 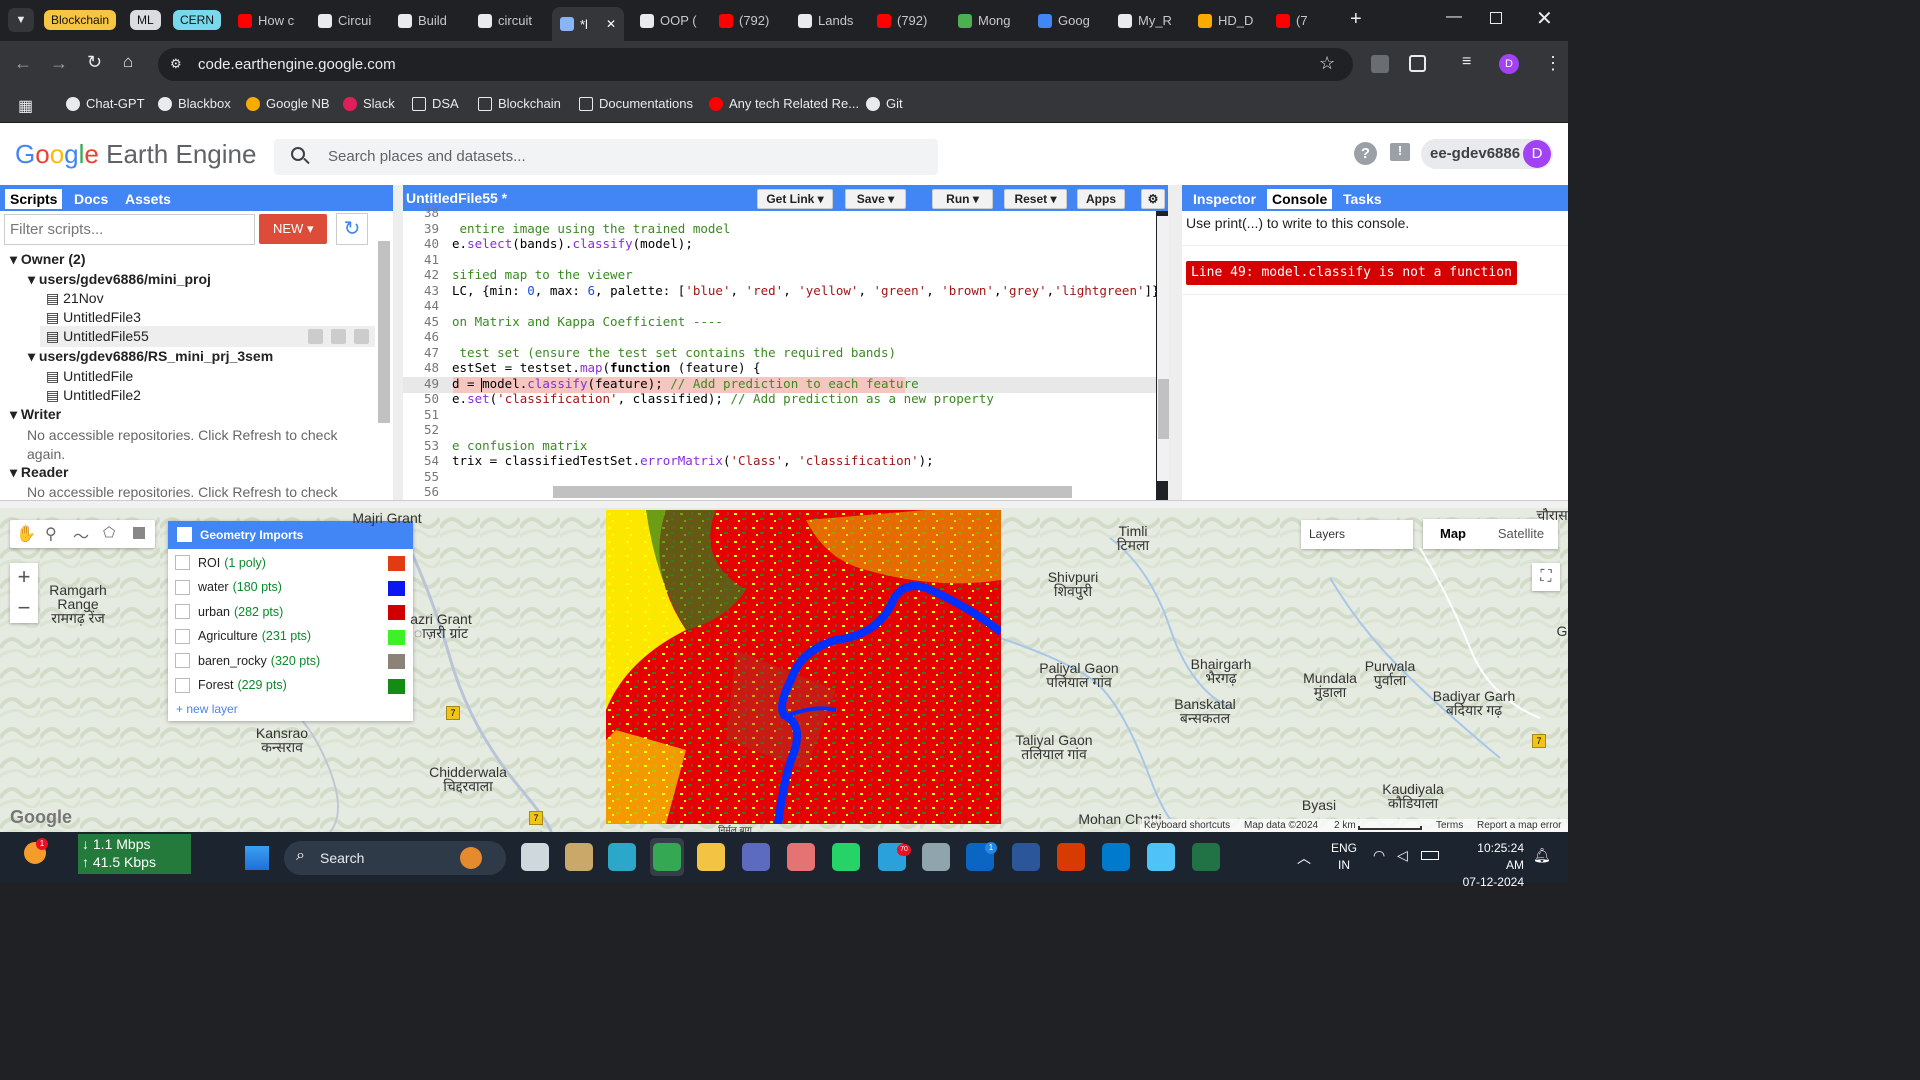 What do you see at coordinates (1304, 858) in the screenshot?
I see `tray-chevron-icon: ︿` at bounding box center [1304, 858].